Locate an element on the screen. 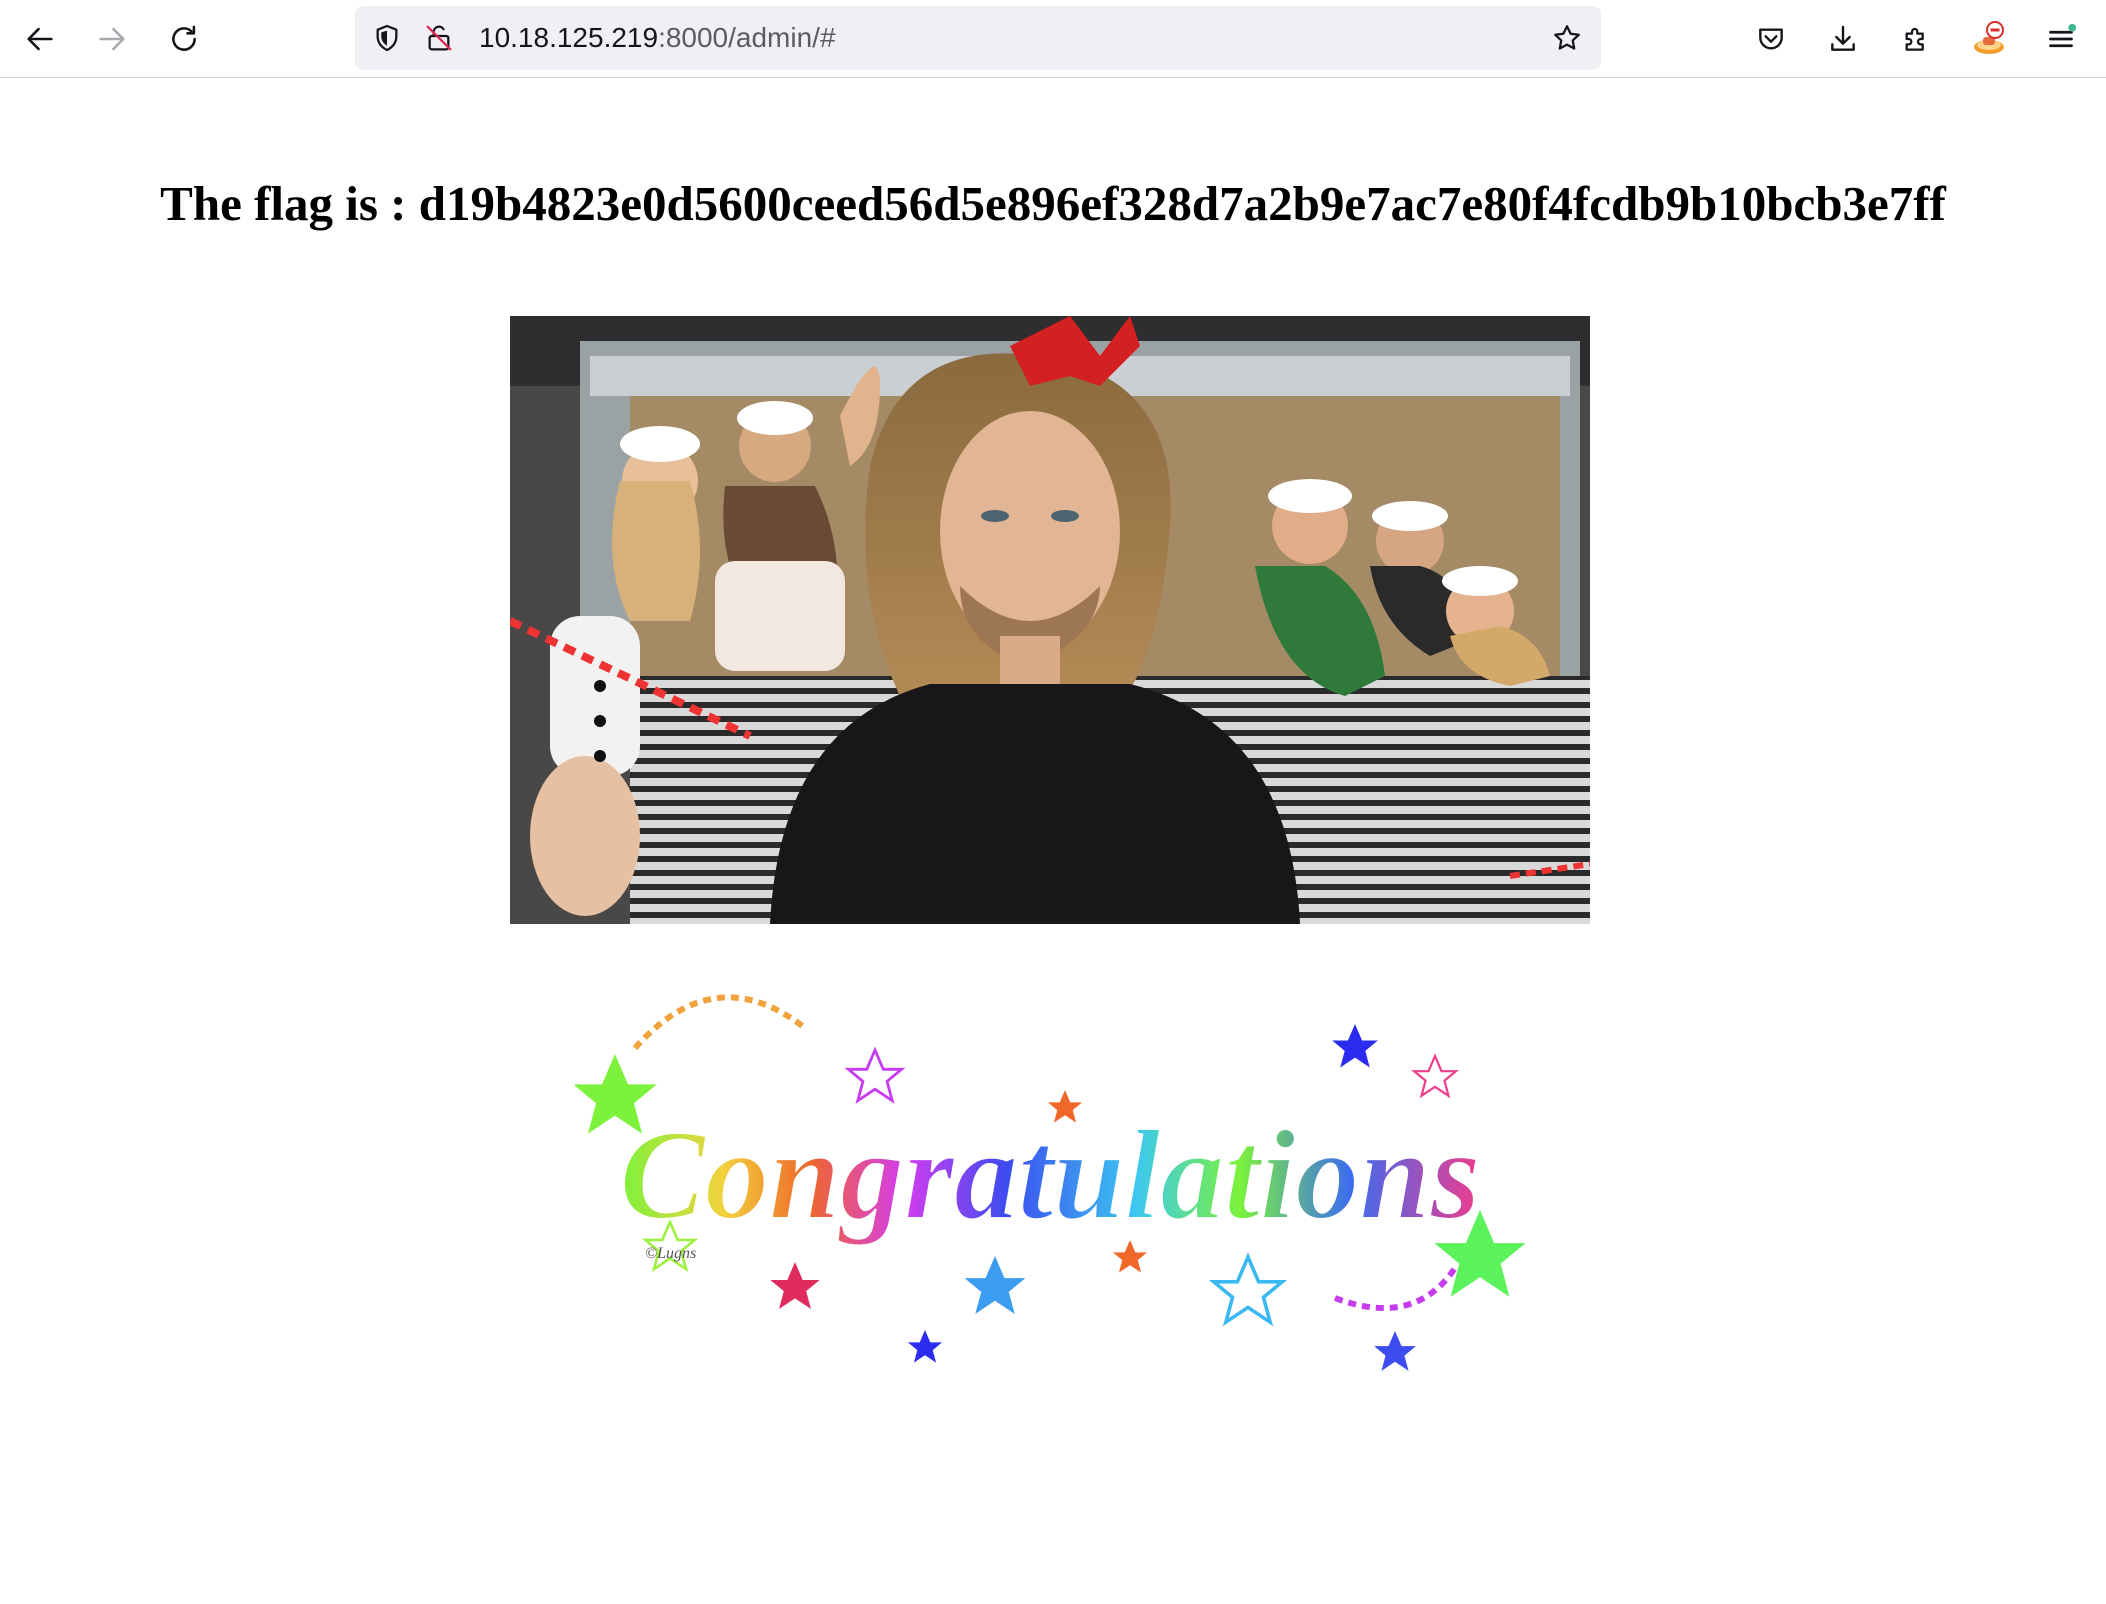 The image size is (2106, 1604). download-icon is located at coordinates (1843, 38).